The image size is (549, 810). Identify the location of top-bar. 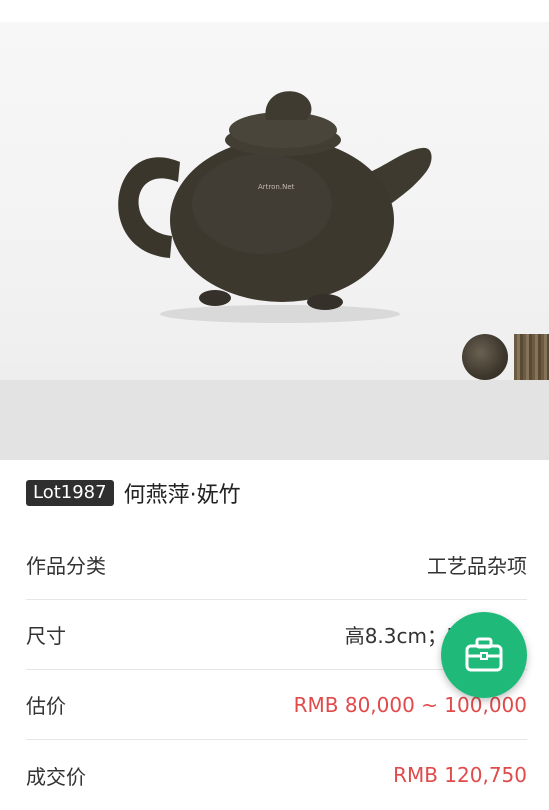
(274, 11).